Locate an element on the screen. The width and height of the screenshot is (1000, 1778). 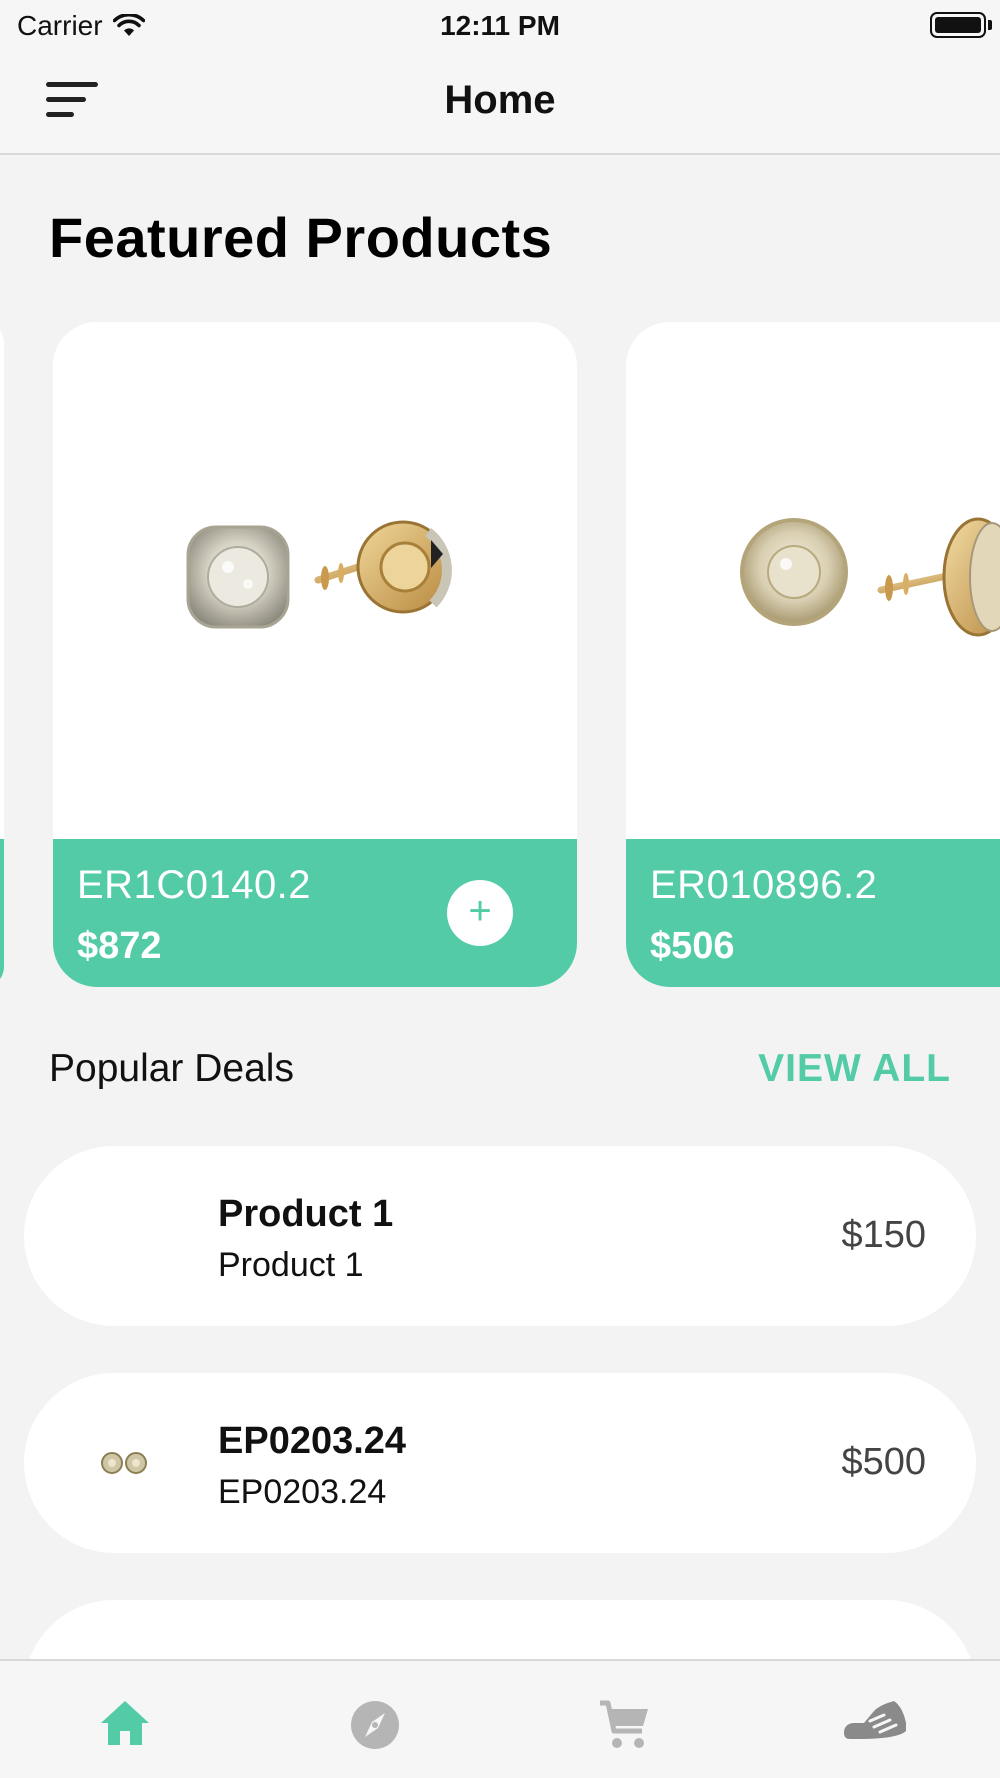
deal-name: EP0203.24 is located at coordinates (312, 1441).